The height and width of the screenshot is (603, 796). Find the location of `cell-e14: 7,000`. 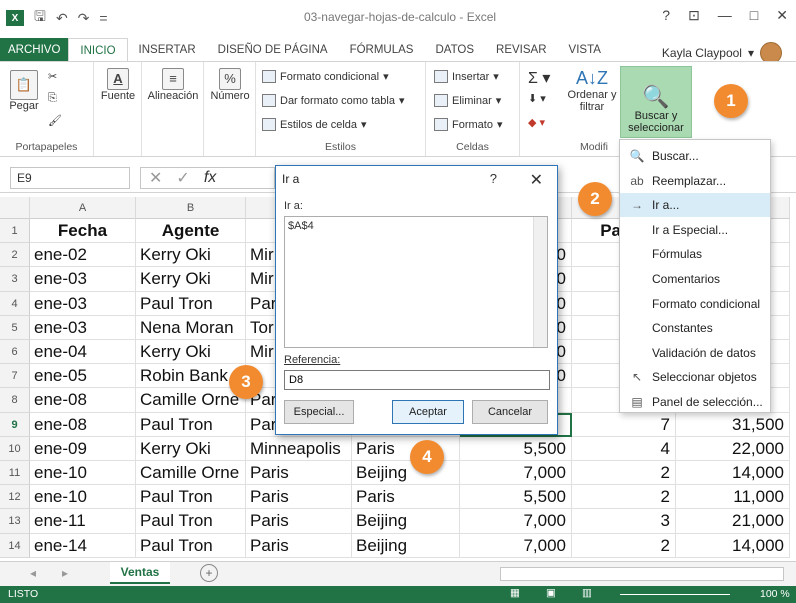

cell-e14: 7,000 is located at coordinates (516, 545).